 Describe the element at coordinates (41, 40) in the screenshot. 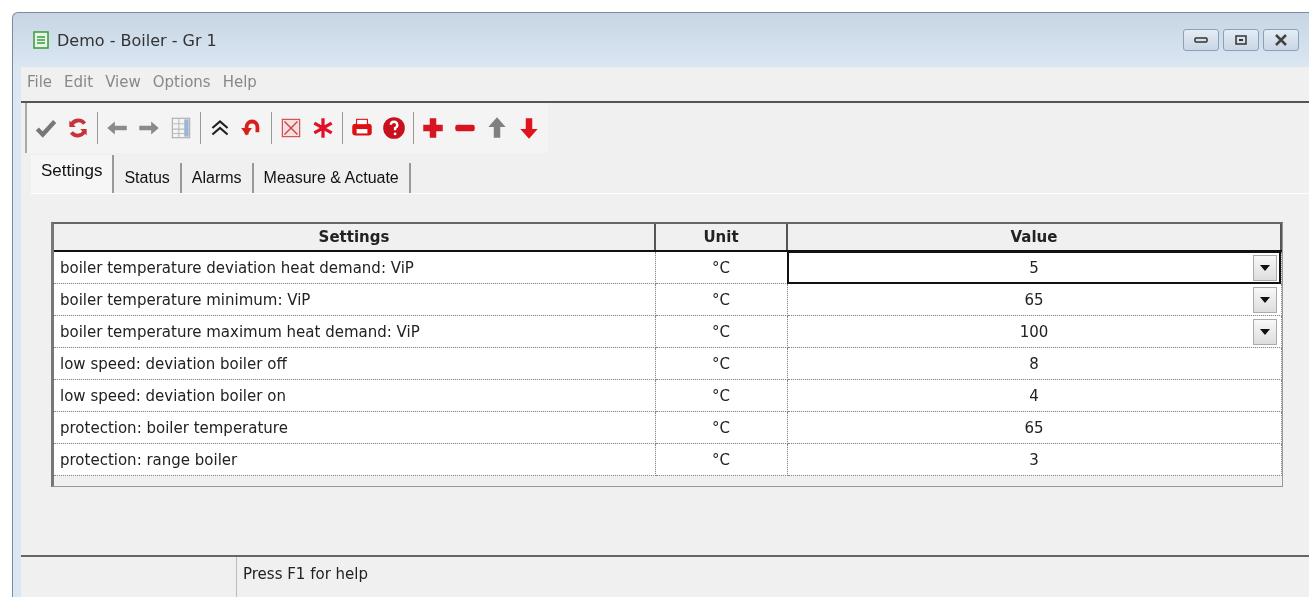

I see `app-icon` at that location.